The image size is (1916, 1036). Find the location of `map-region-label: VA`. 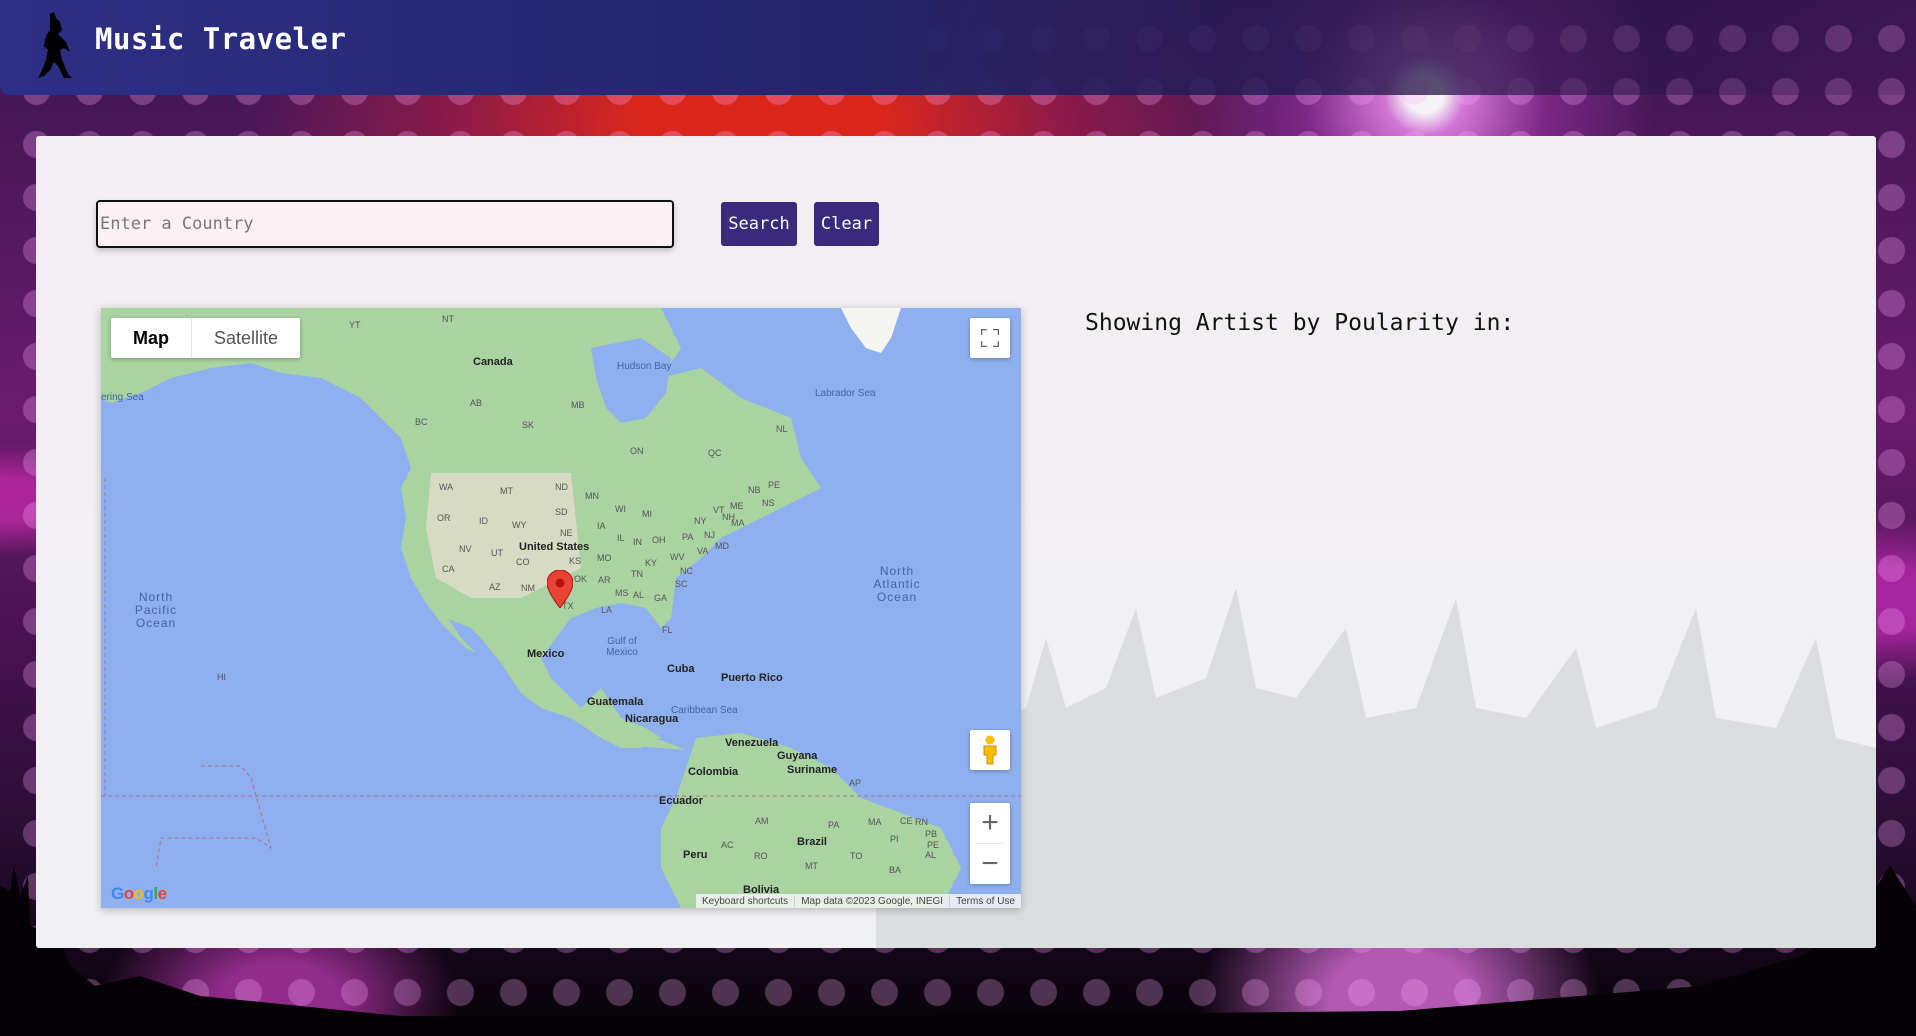

map-region-label: VA is located at coordinates (703, 551).